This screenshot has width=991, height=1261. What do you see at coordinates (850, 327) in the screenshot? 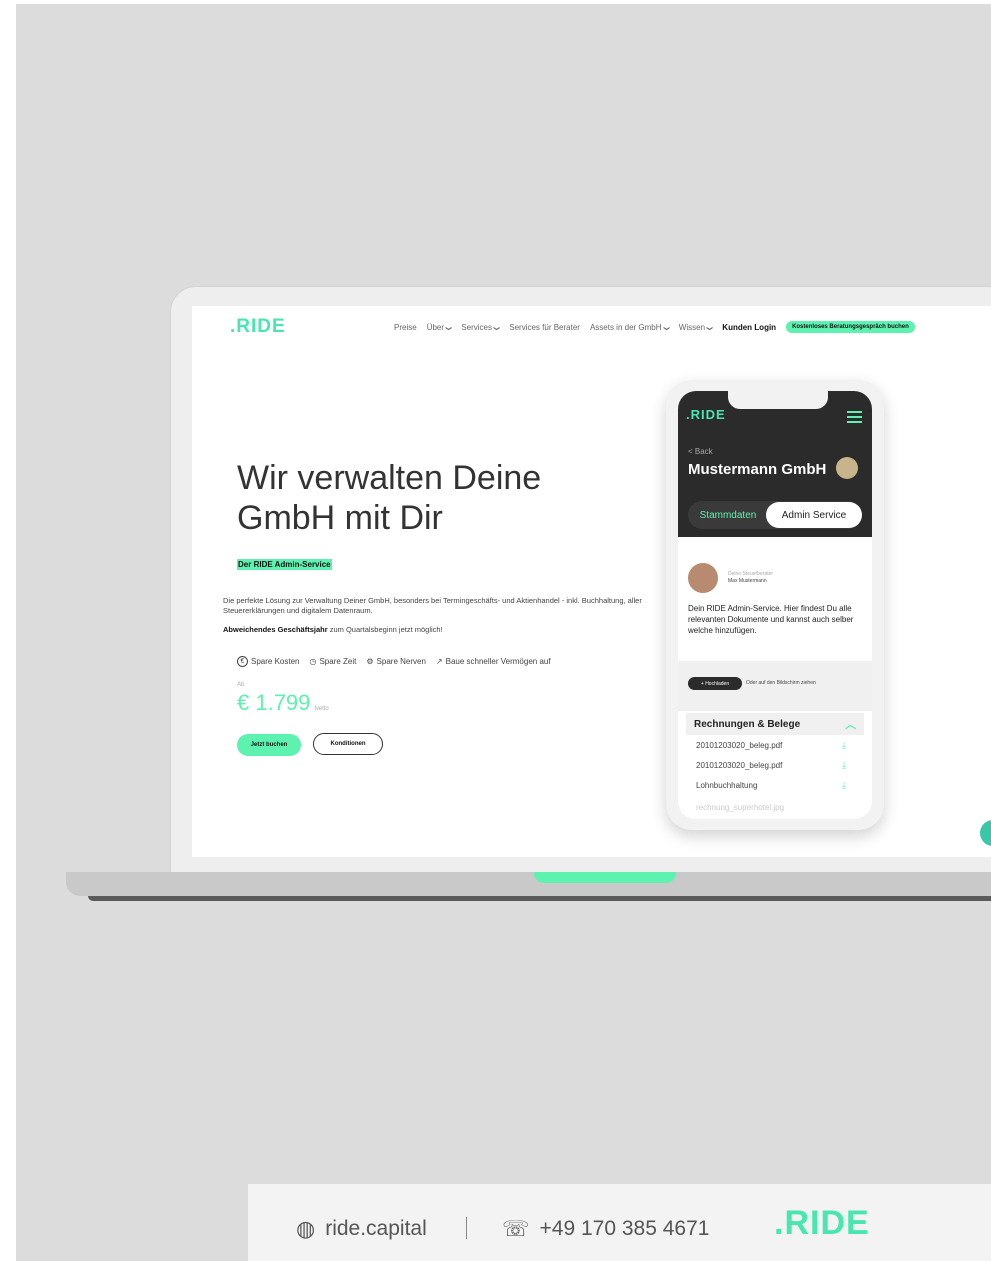
I see `consultation-button: Kostenloses Beratungsgespräch buchen` at bounding box center [850, 327].